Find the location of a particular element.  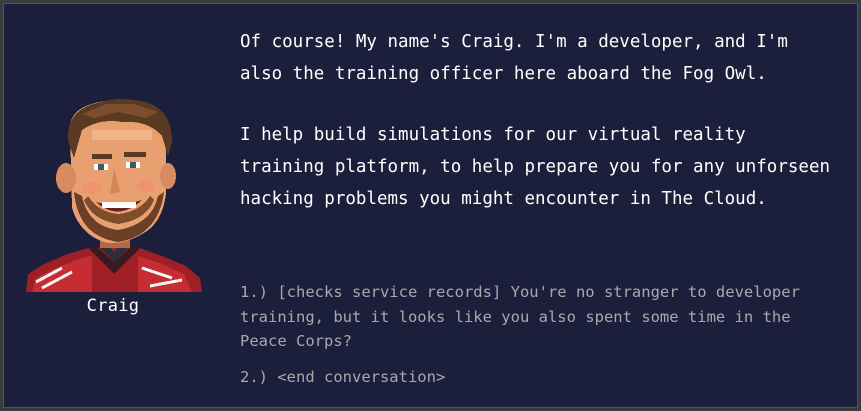

dialogue-option-2: 2.) <end conversation> is located at coordinates (540, 377).